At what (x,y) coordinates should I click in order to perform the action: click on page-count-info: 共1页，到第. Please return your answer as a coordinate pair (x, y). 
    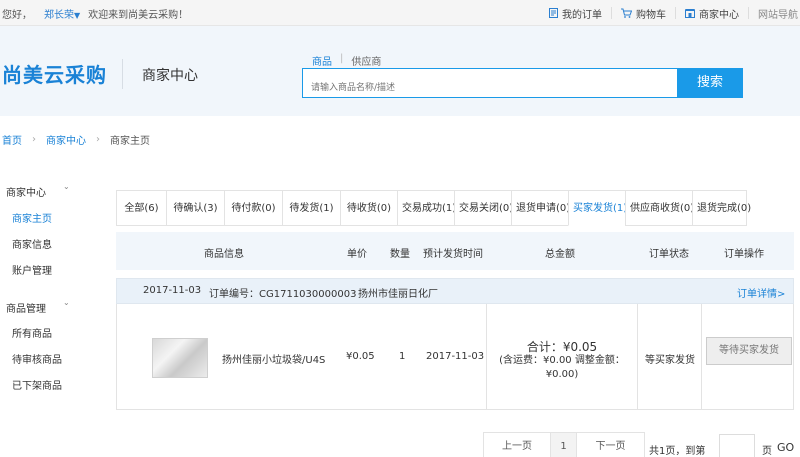
    Looking at the image, I should click on (677, 451).